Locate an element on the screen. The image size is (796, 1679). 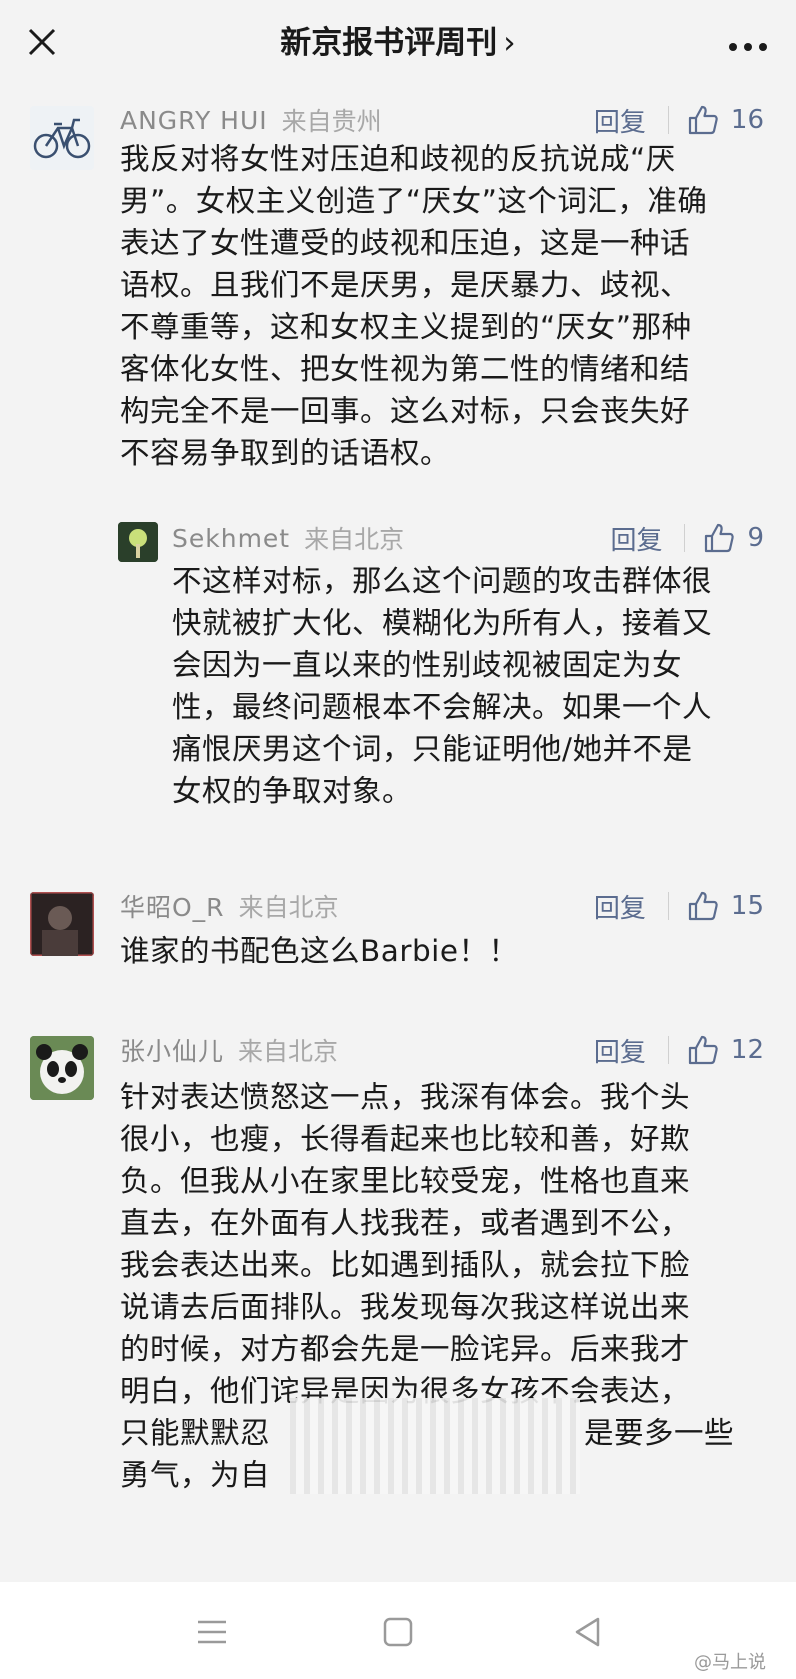
comment-line: 语权。且我们不是厌男，是厌暴力、歧视、 is located at coordinates (405, 285).